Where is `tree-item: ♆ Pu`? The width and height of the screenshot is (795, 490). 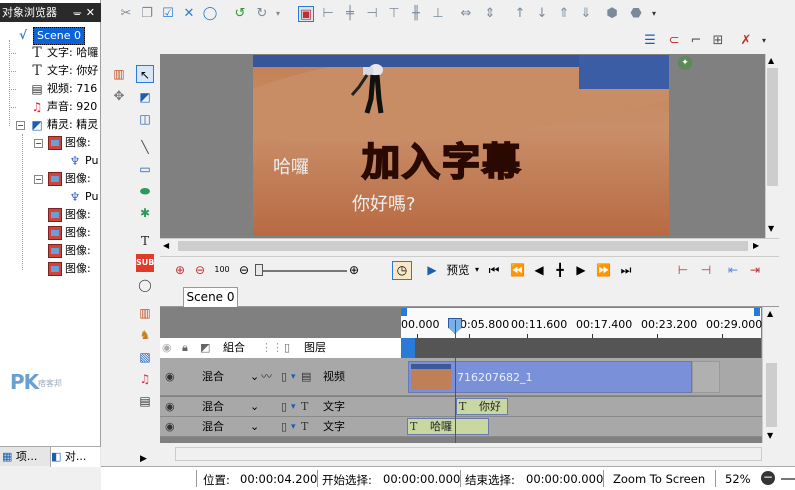 tree-item: ♆ Pu is located at coordinates (50, 161).